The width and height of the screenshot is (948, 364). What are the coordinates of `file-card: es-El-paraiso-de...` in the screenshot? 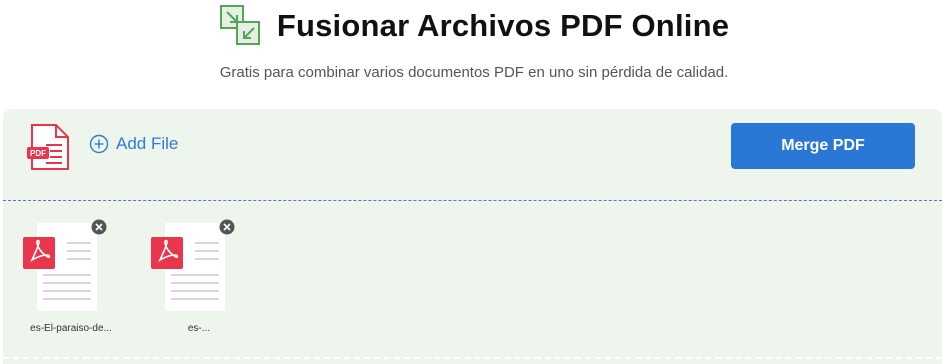 It's located at (71, 284).